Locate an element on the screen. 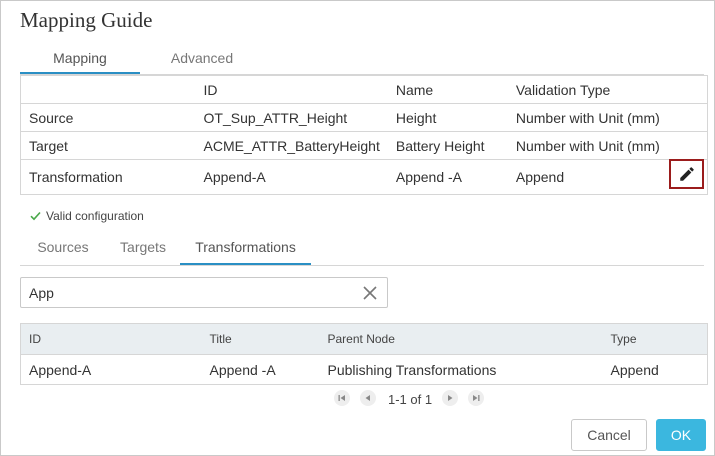  edit-transformation-button is located at coordinates (686, 174).